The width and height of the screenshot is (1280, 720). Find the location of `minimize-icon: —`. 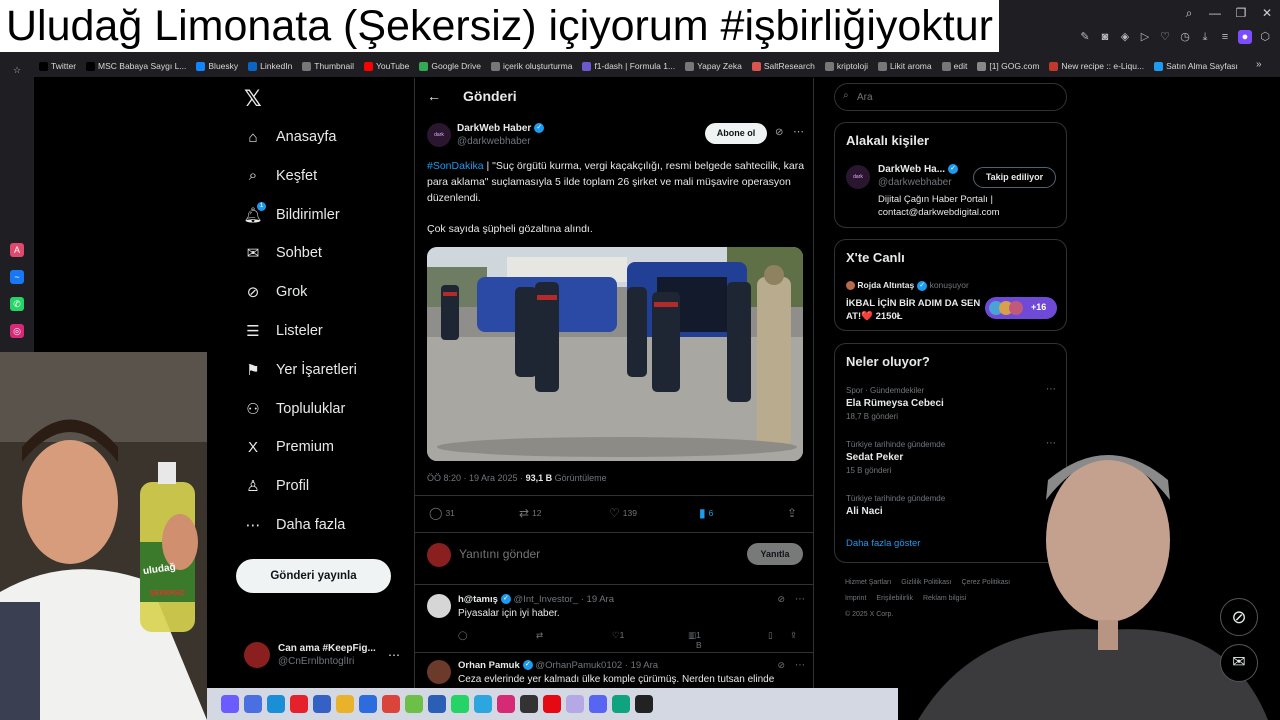

minimize-icon: — is located at coordinates (1215, 13).